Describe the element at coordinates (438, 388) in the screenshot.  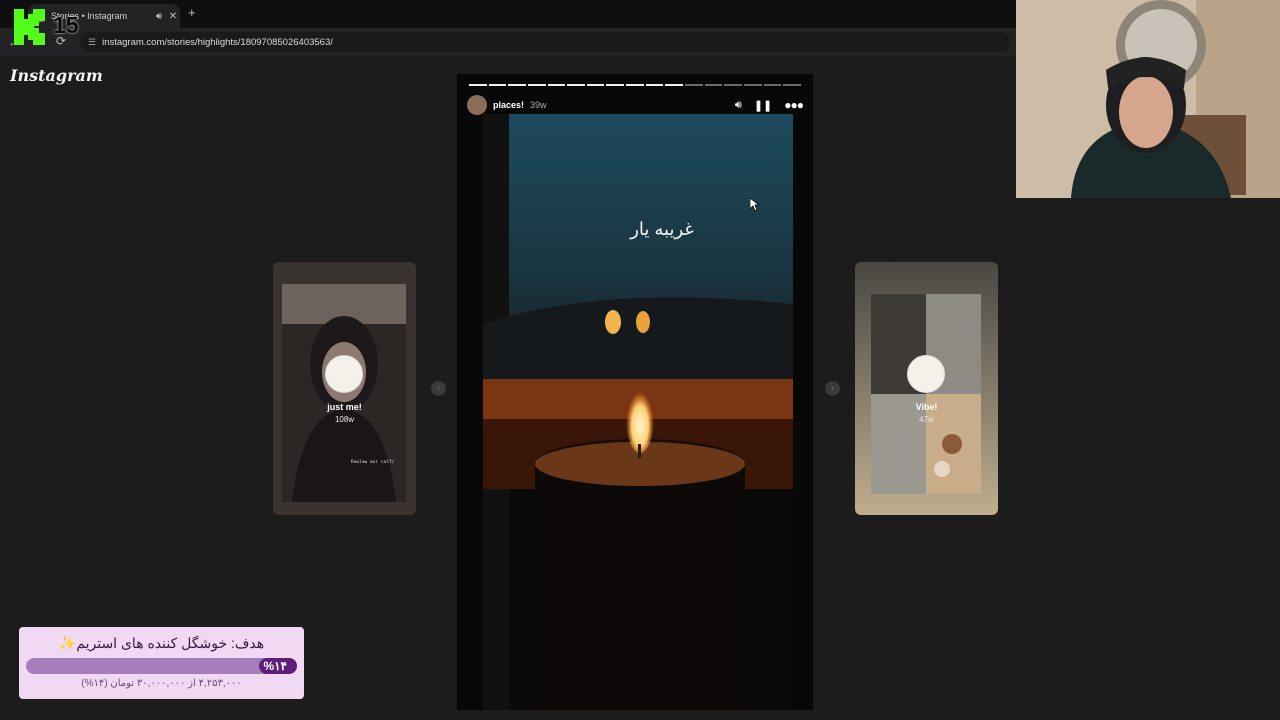
I see `previous-story-arrow-icon: ‹` at that location.